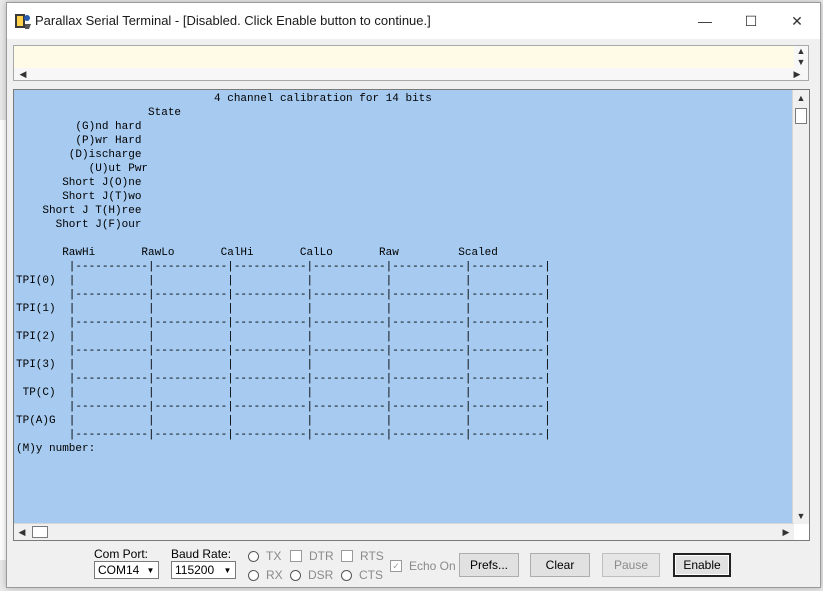 Image resolution: width=823 pixels, height=591 pixels. What do you see at coordinates (404, 531) in the screenshot?
I see `receive-horizontal-scrollbar: ◀ ▶` at bounding box center [404, 531].